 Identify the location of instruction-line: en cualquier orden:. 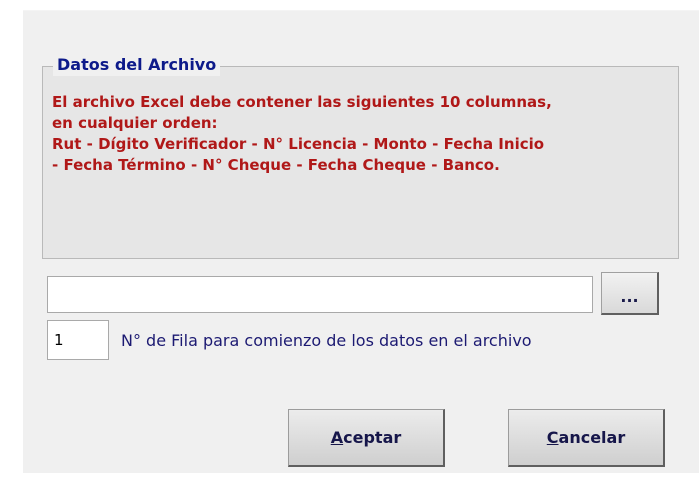
(135, 123).